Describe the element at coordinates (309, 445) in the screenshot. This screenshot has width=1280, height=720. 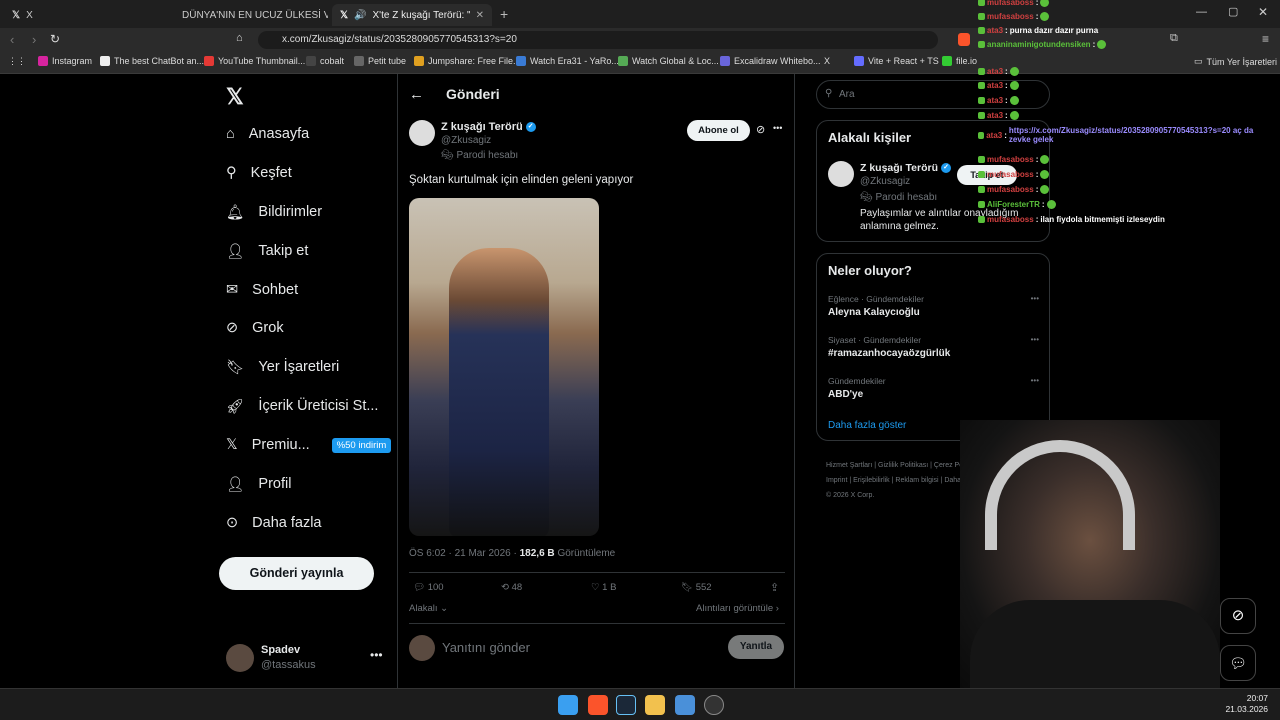
I see `nav-premium: 𝕏 Premiu... %50 indirim` at that location.